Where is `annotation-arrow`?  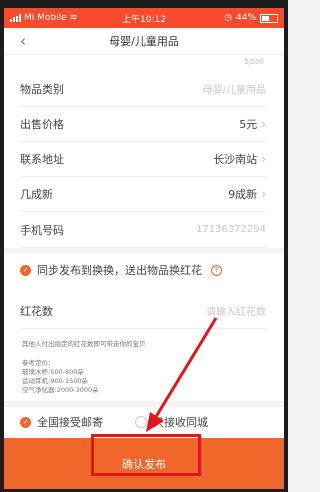
annotation-arrow is located at coordinates (182, 374).